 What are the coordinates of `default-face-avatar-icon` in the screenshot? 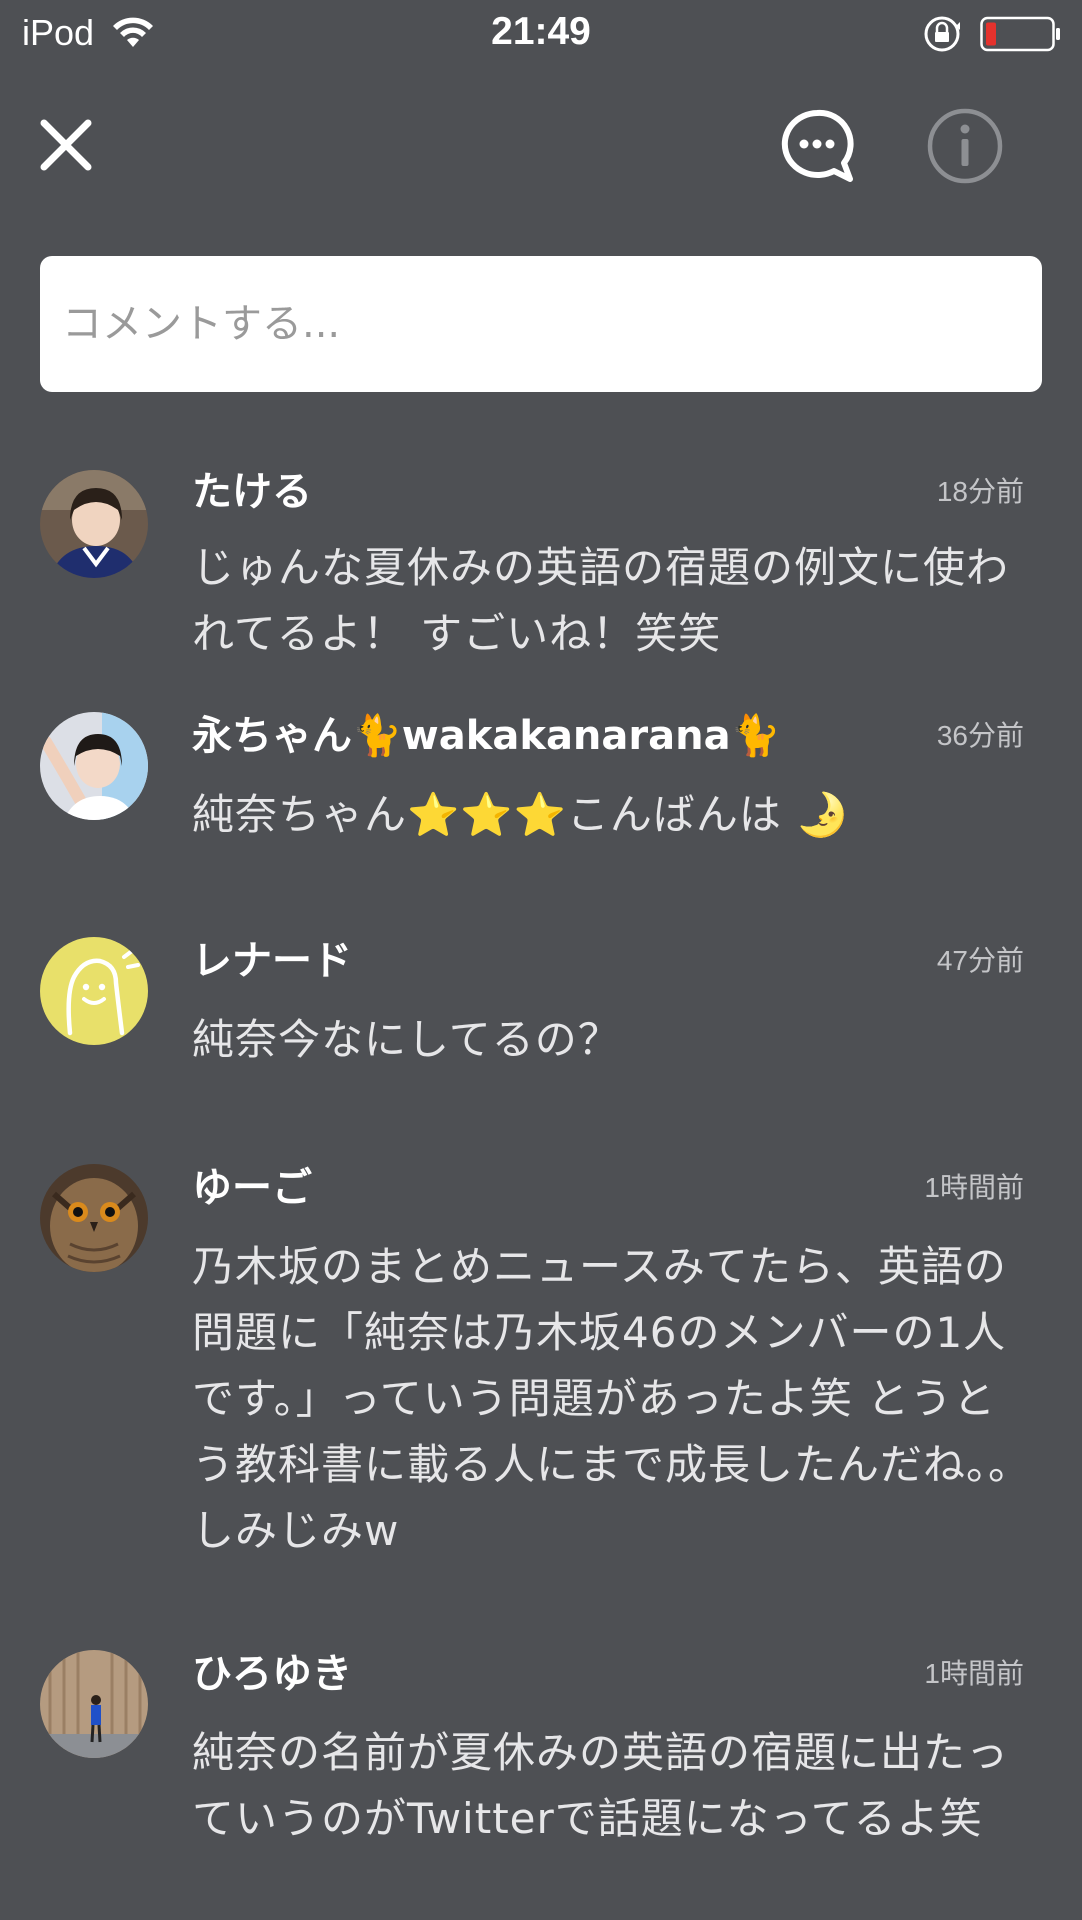 It's located at (94, 991).